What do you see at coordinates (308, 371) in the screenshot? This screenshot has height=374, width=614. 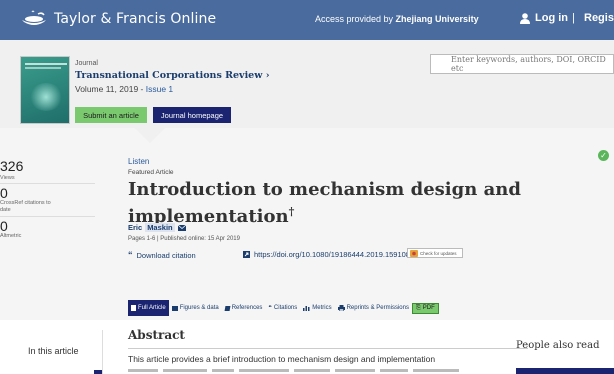 I see `abstract-cropped-line` at bounding box center [308, 371].